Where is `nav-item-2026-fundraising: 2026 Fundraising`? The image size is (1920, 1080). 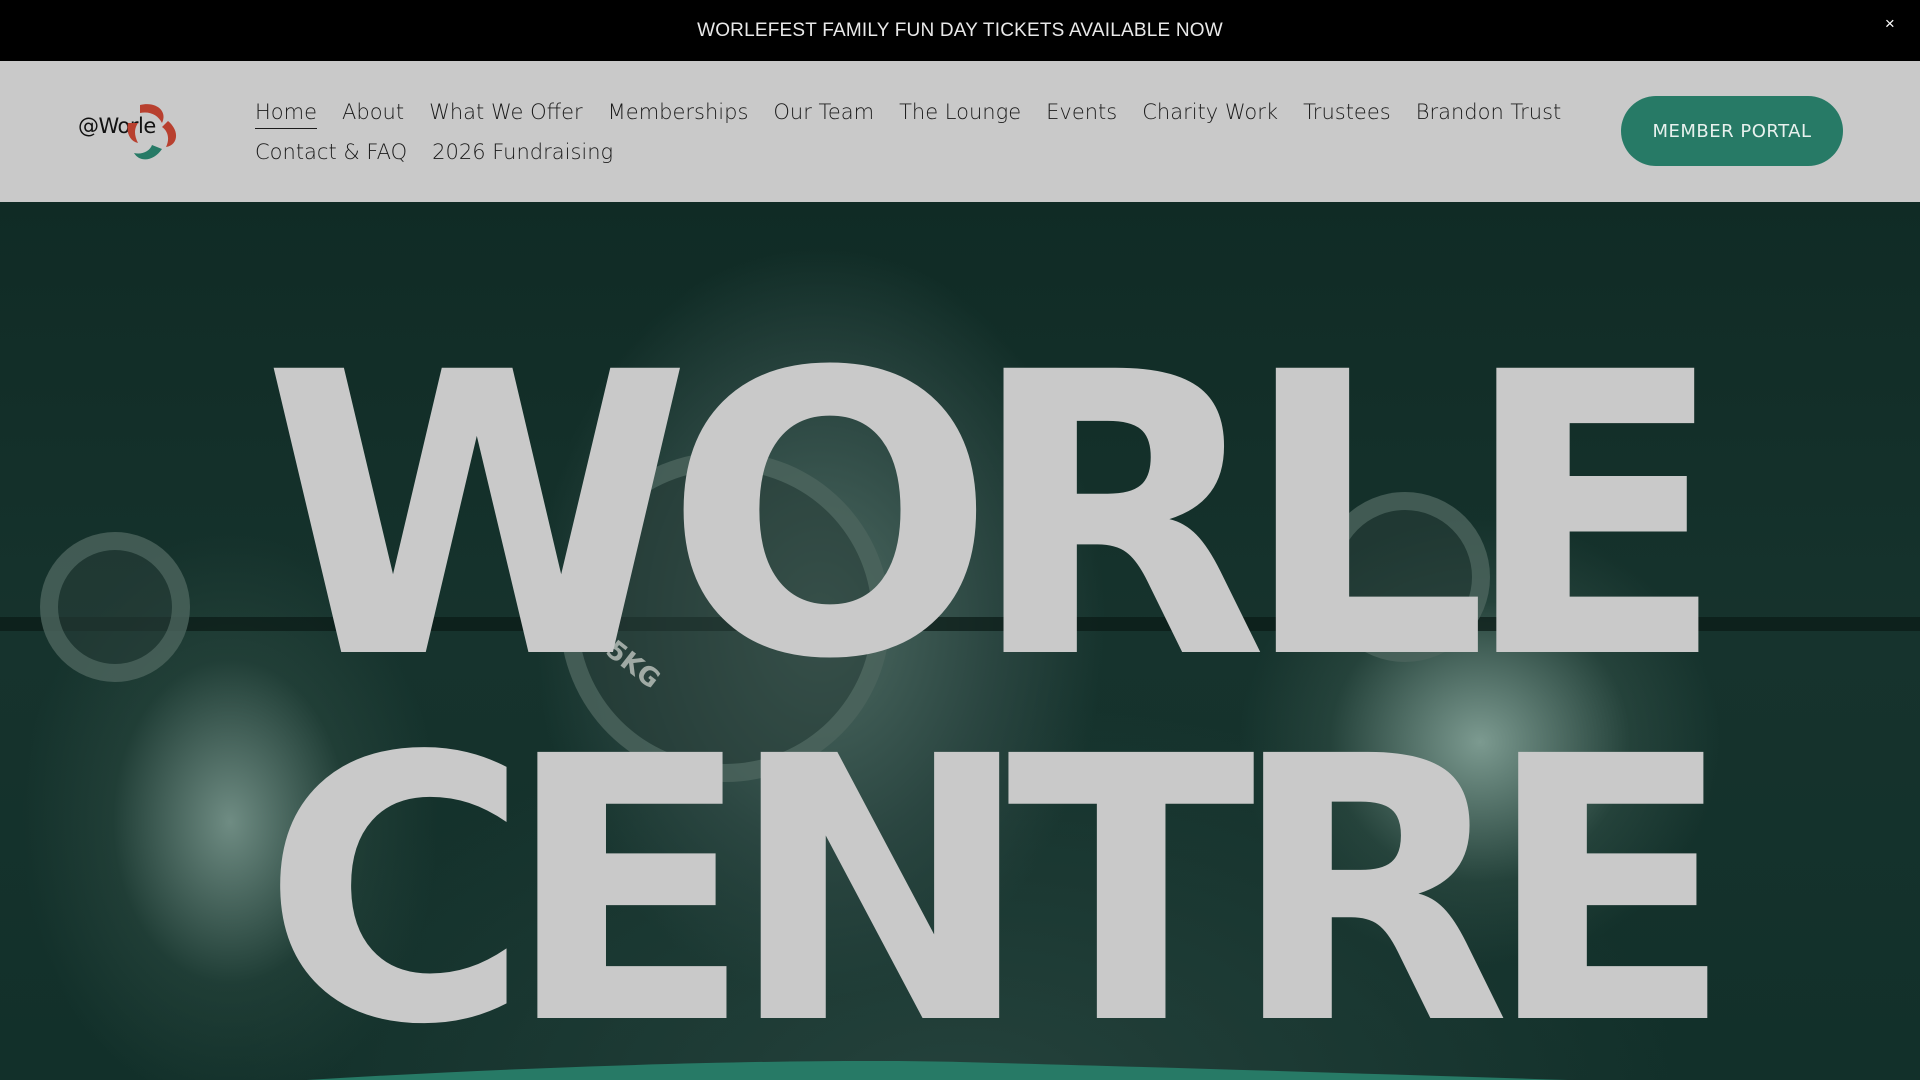
nav-item-2026-fundraising: 2026 Fundraising is located at coordinates (522, 154).